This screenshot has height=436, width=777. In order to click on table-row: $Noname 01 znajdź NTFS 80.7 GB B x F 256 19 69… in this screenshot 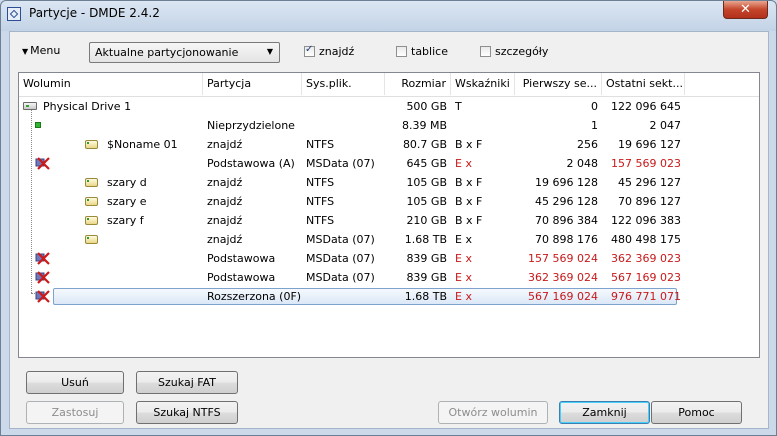, I will do `click(389, 144)`.